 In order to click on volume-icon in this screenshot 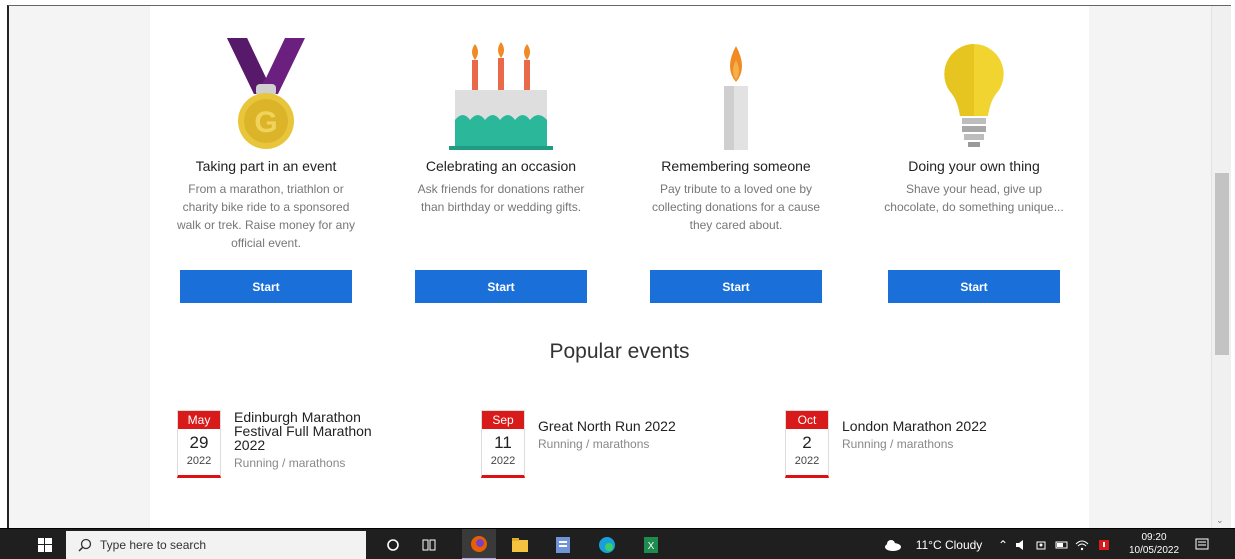, I will do `click(1022, 544)`.